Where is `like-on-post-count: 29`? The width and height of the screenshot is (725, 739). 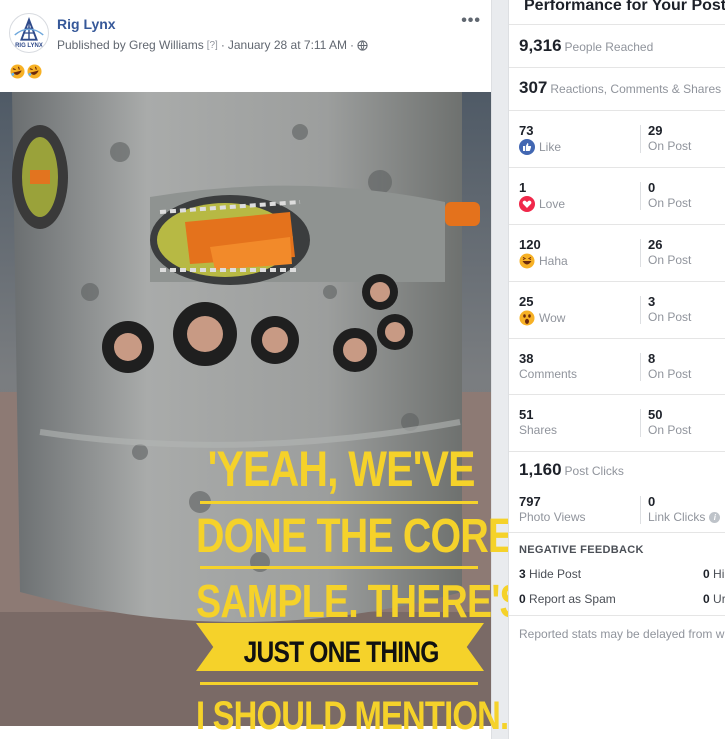 like-on-post-count: 29 is located at coordinates (655, 130).